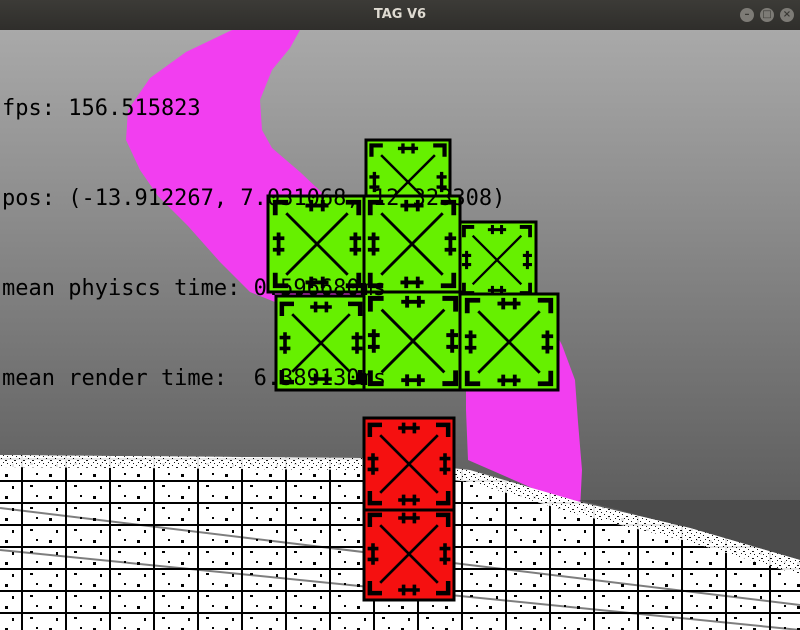 Image resolution: width=800 pixels, height=630 pixels. What do you see at coordinates (194, 288) in the screenshot?
I see `physics-time-readout: mean phyiscs time: 0.596680ms` at bounding box center [194, 288].